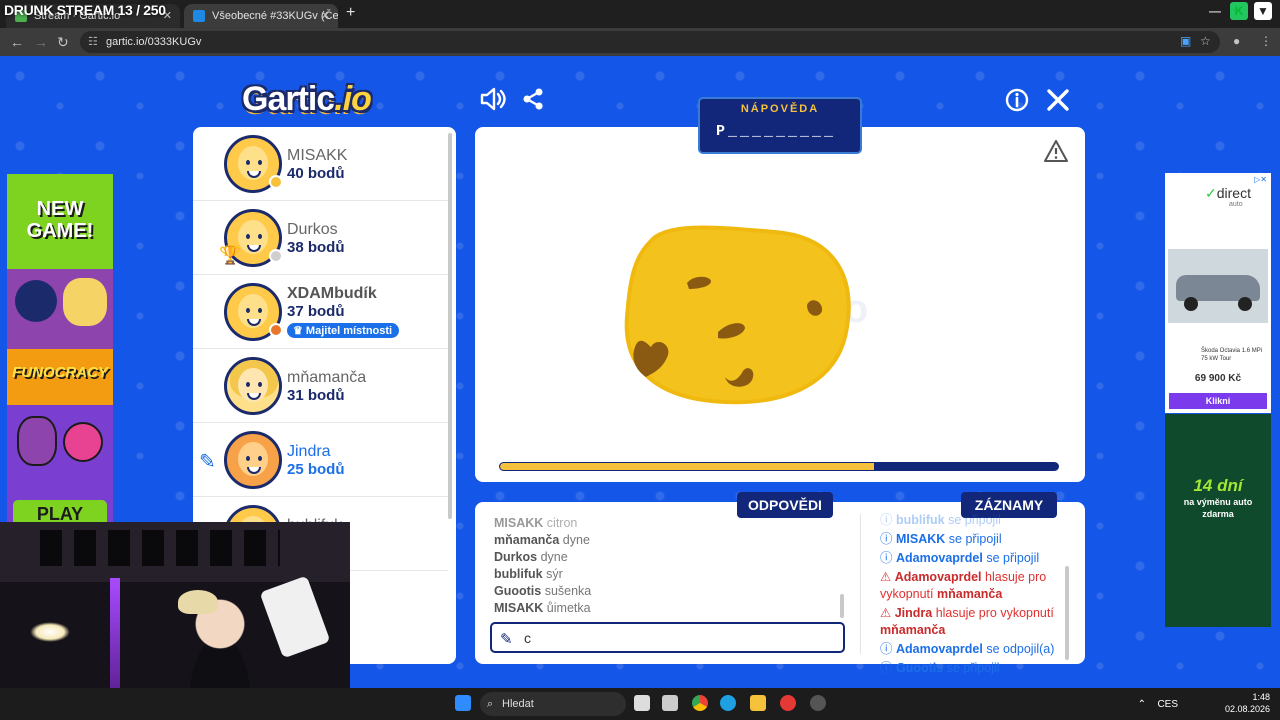  What do you see at coordinates (320, 312) in the screenshot?
I see `player-row: XDAMbudík 37 bodů ♛ Majitel místnosti` at bounding box center [320, 312].